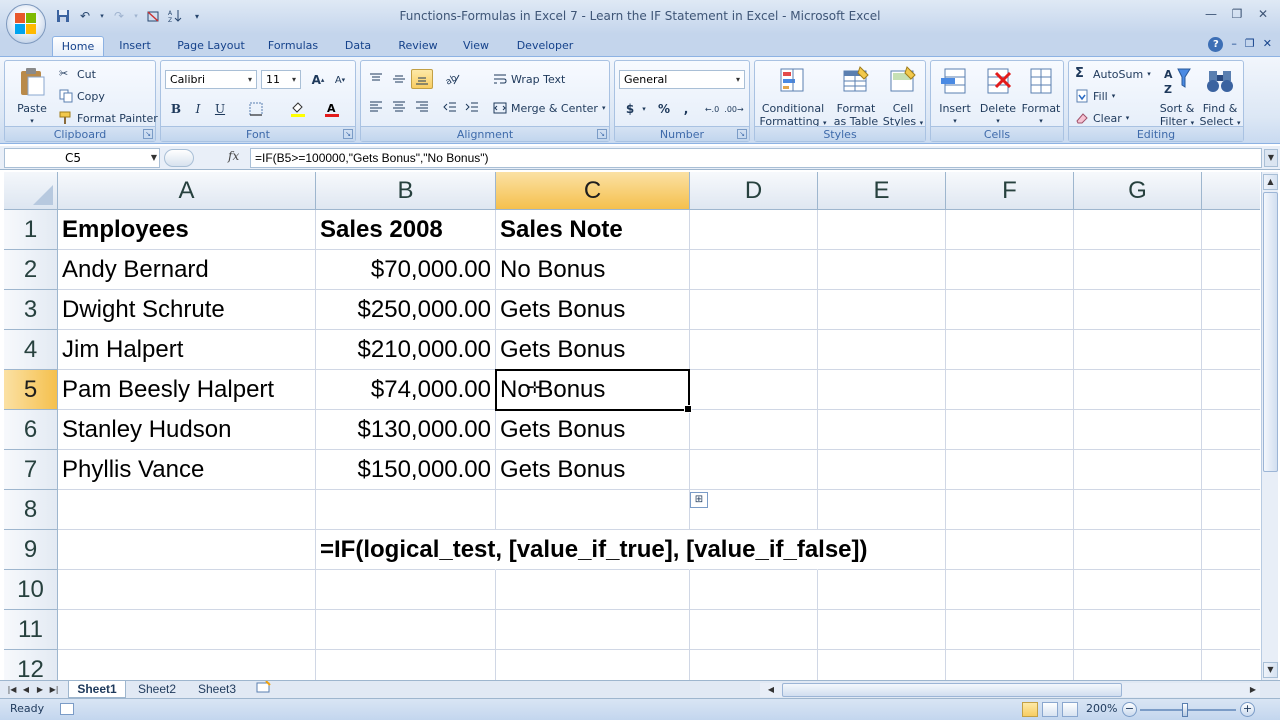 The image size is (1280, 720). I want to click on cell-c11, so click(593, 630).